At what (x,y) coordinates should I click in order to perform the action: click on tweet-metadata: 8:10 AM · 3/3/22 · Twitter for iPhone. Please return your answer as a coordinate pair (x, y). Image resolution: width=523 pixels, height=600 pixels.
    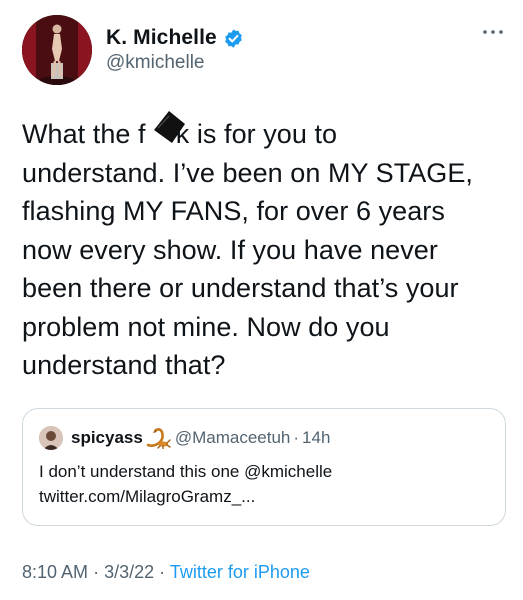
    Looking at the image, I should click on (166, 572).